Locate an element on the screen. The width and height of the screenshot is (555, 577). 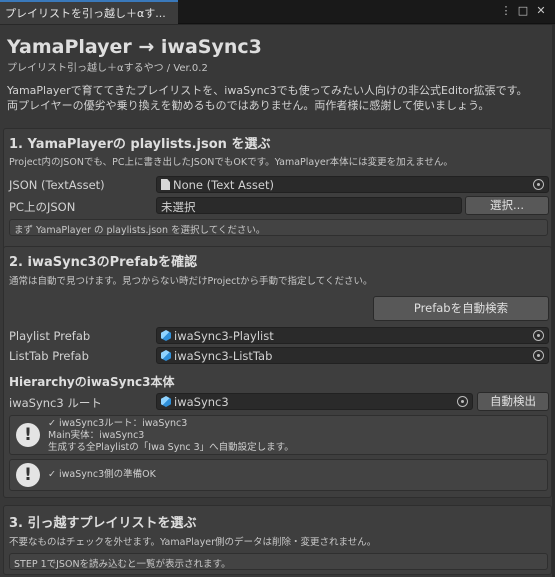
step3-title: 3. 引っ越すプレイリストを選ぶ is located at coordinates (103, 523).